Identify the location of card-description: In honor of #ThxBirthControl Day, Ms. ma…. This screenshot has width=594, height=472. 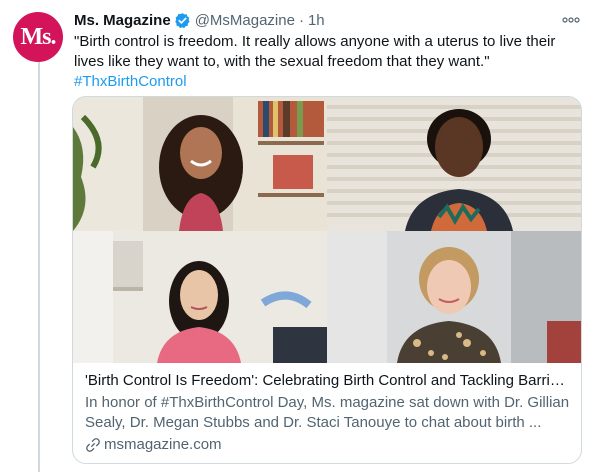
(327, 412).